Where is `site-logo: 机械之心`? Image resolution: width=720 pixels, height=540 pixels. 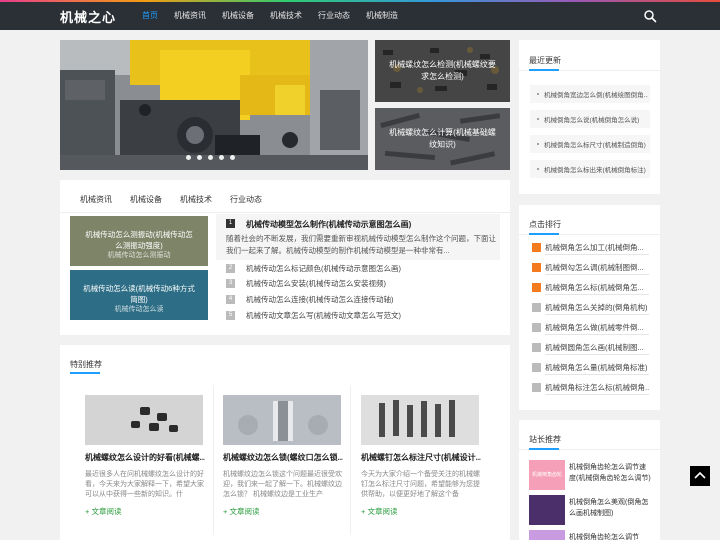
site-logo: 机械之心 is located at coordinates (88, 16).